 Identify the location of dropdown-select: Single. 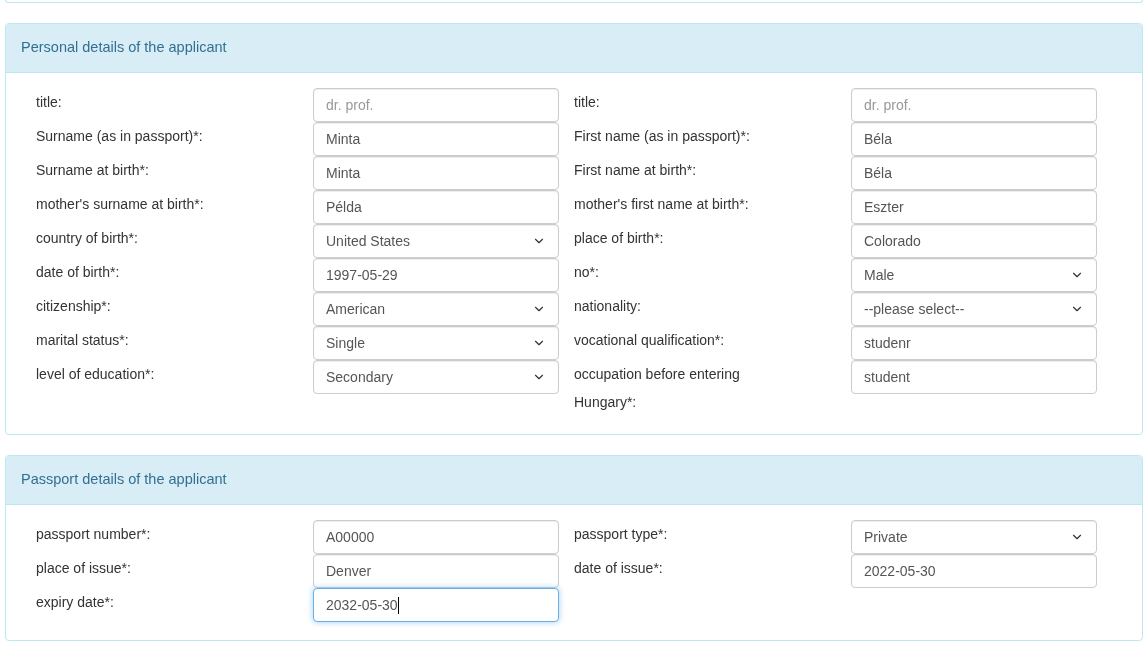
(436, 343).